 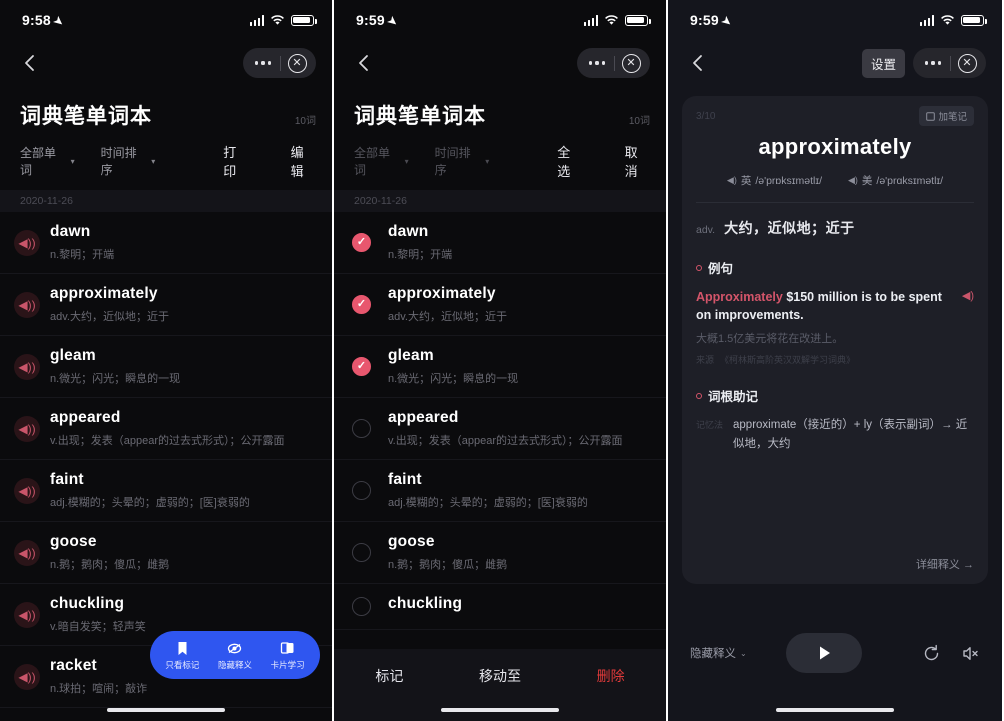 I want to click on wifi-icon, so click(x=947, y=20).